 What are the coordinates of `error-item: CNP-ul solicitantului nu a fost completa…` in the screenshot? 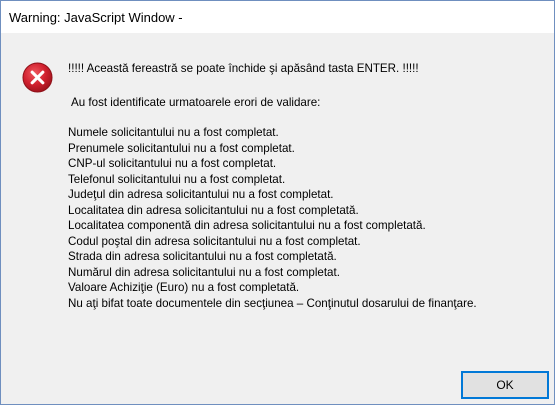 It's located at (172, 163).